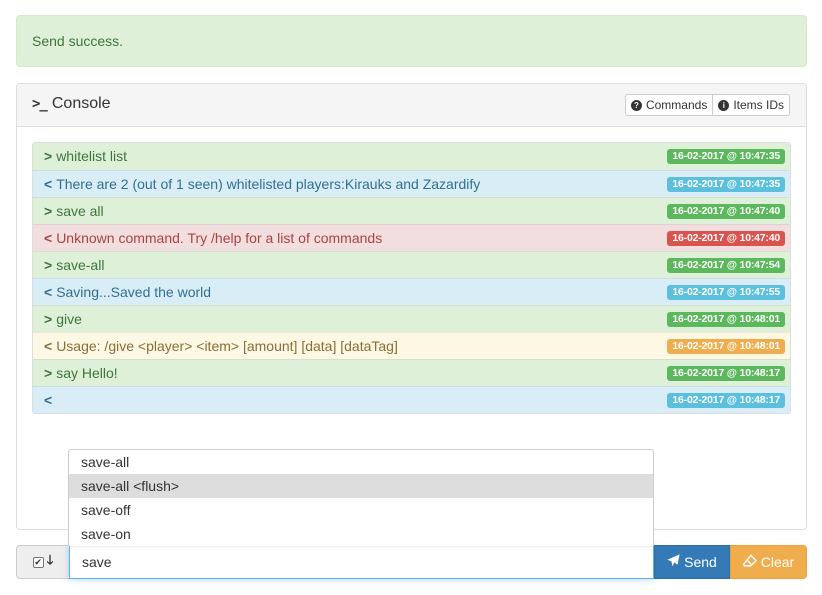 The height and width of the screenshot is (595, 822). What do you see at coordinates (724, 105) in the screenshot?
I see `info-circle-icon: i` at bounding box center [724, 105].